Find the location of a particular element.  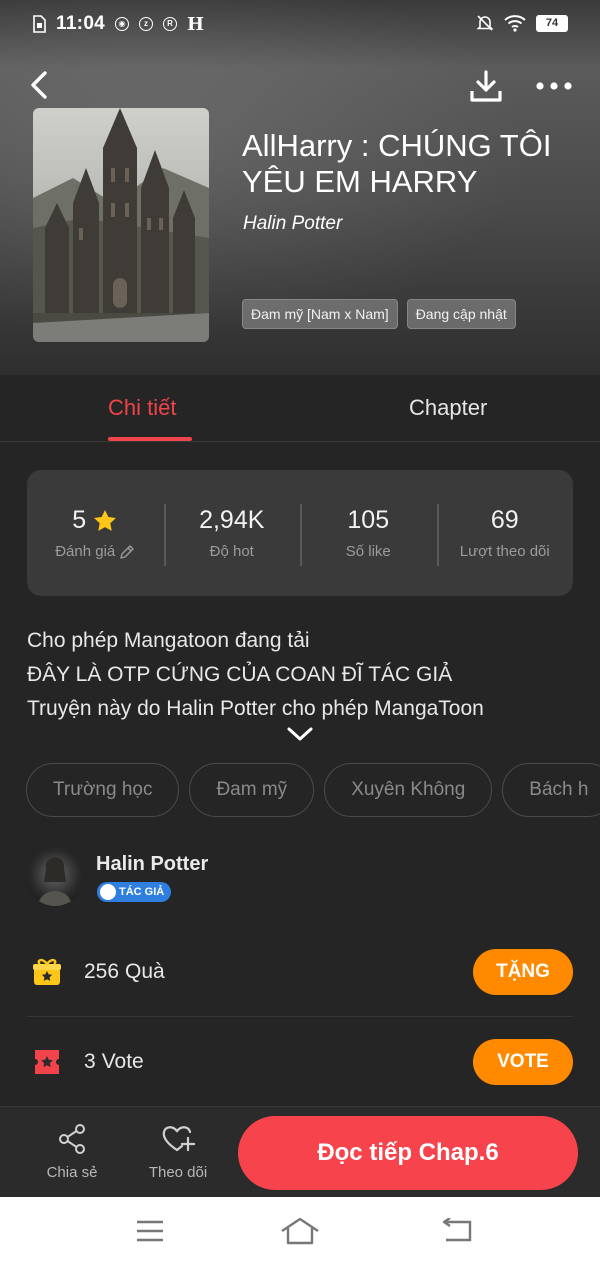

gift-row: 256 Quà TẶNG is located at coordinates (300, 972).